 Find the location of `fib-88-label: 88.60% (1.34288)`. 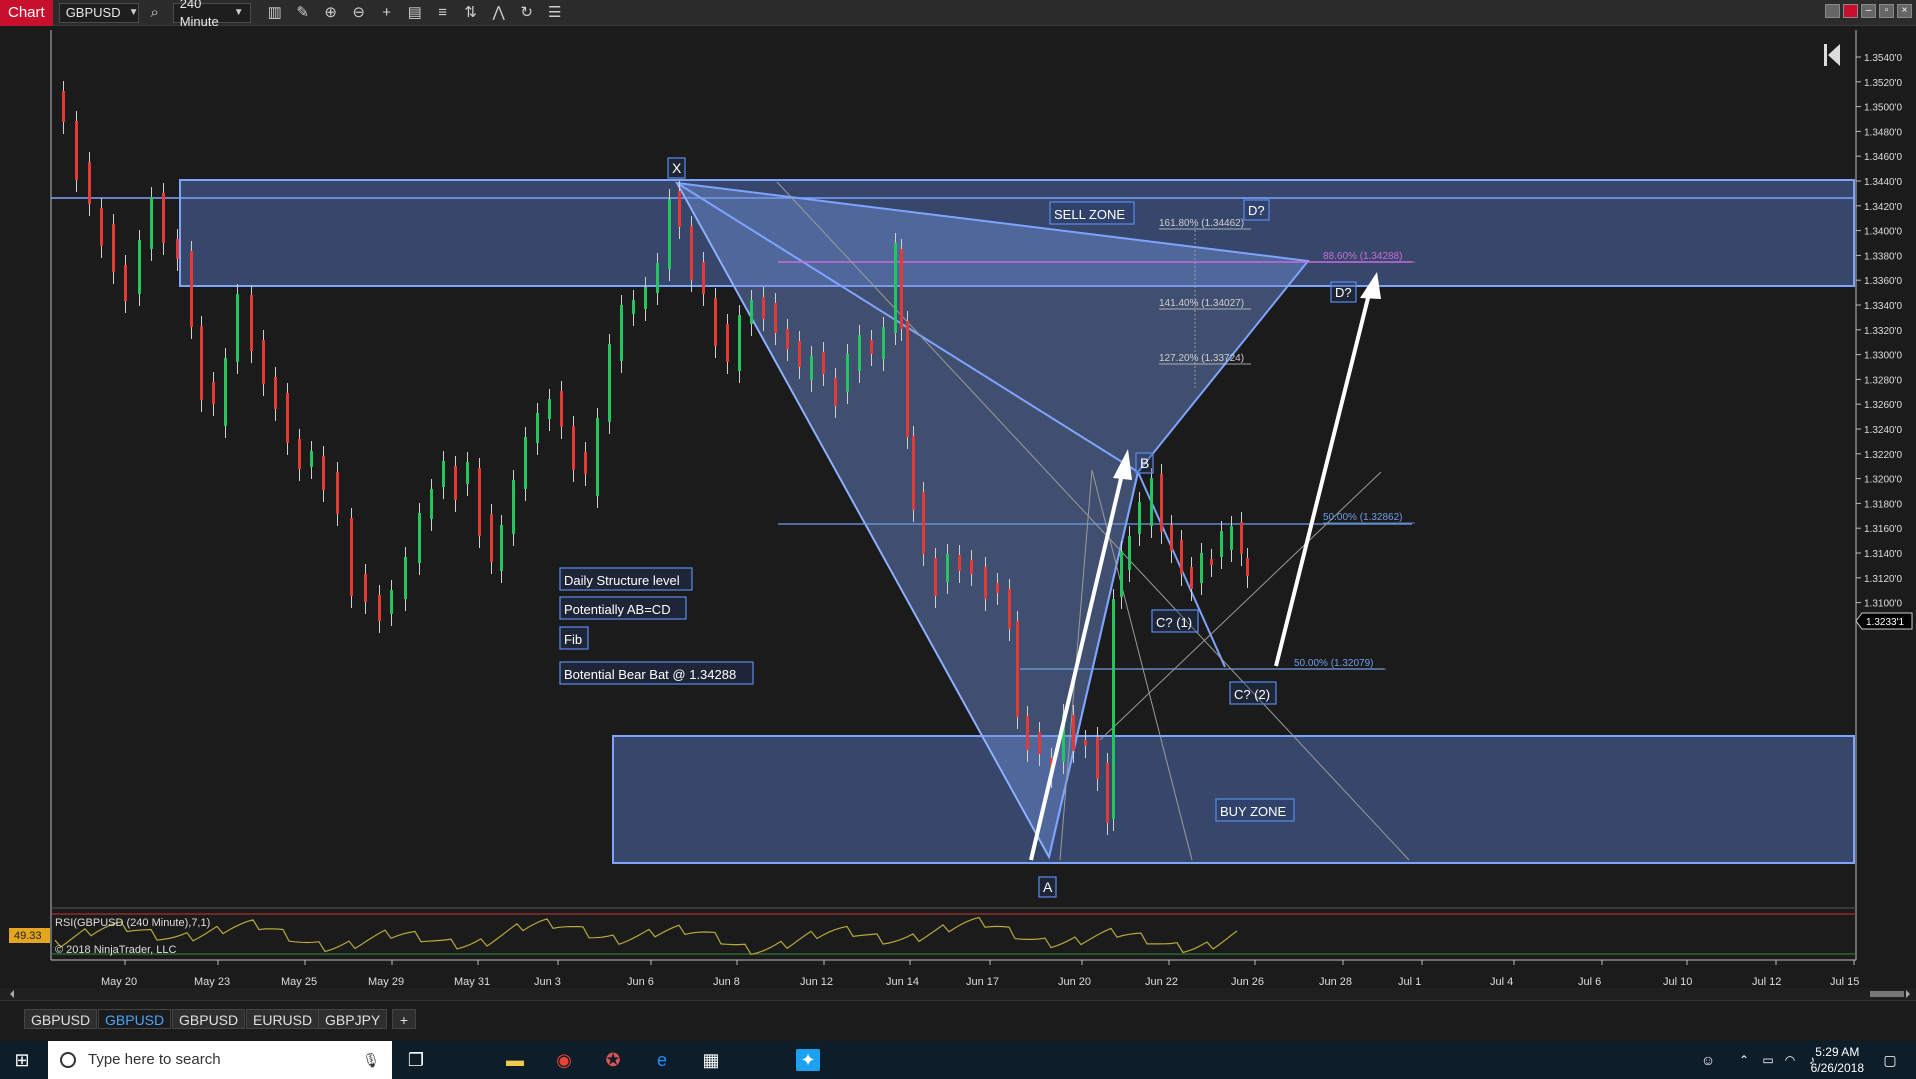

fib-88-label: 88.60% (1.34288) is located at coordinates (1363, 256).